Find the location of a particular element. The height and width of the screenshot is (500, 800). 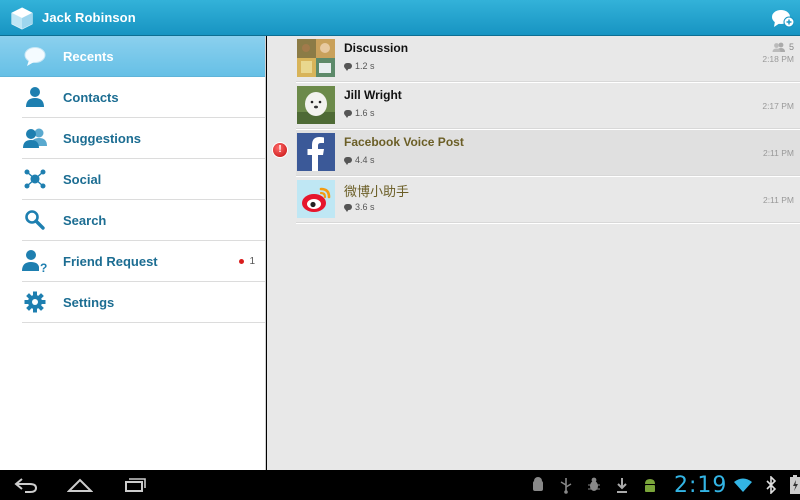

sidebar-item-label: Search is located at coordinates (85, 220).